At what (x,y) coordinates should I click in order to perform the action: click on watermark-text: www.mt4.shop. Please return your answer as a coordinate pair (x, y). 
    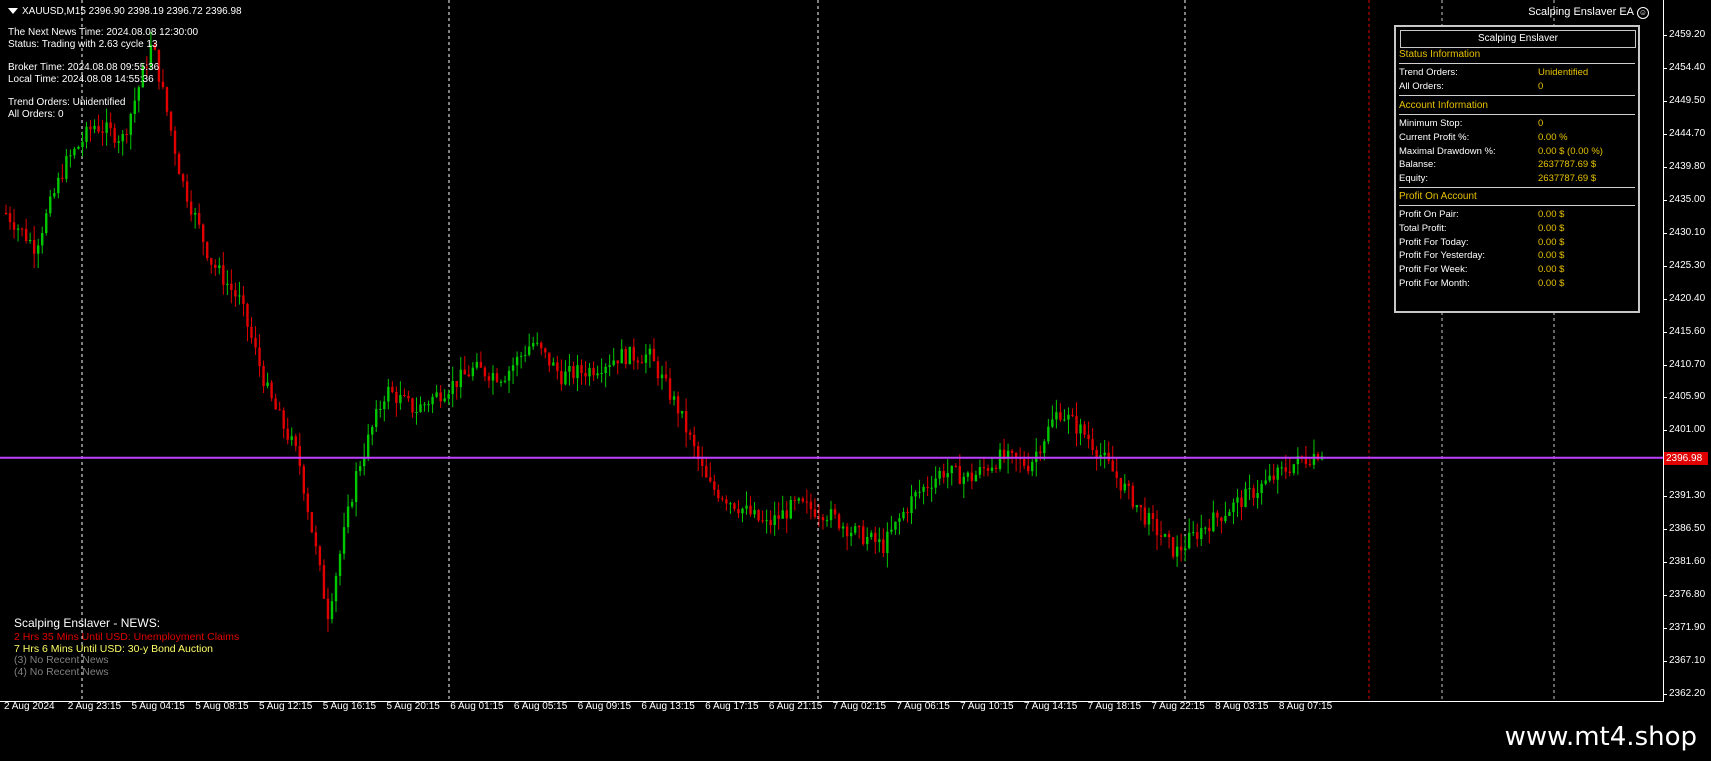
    Looking at the image, I should click on (1600, 737).